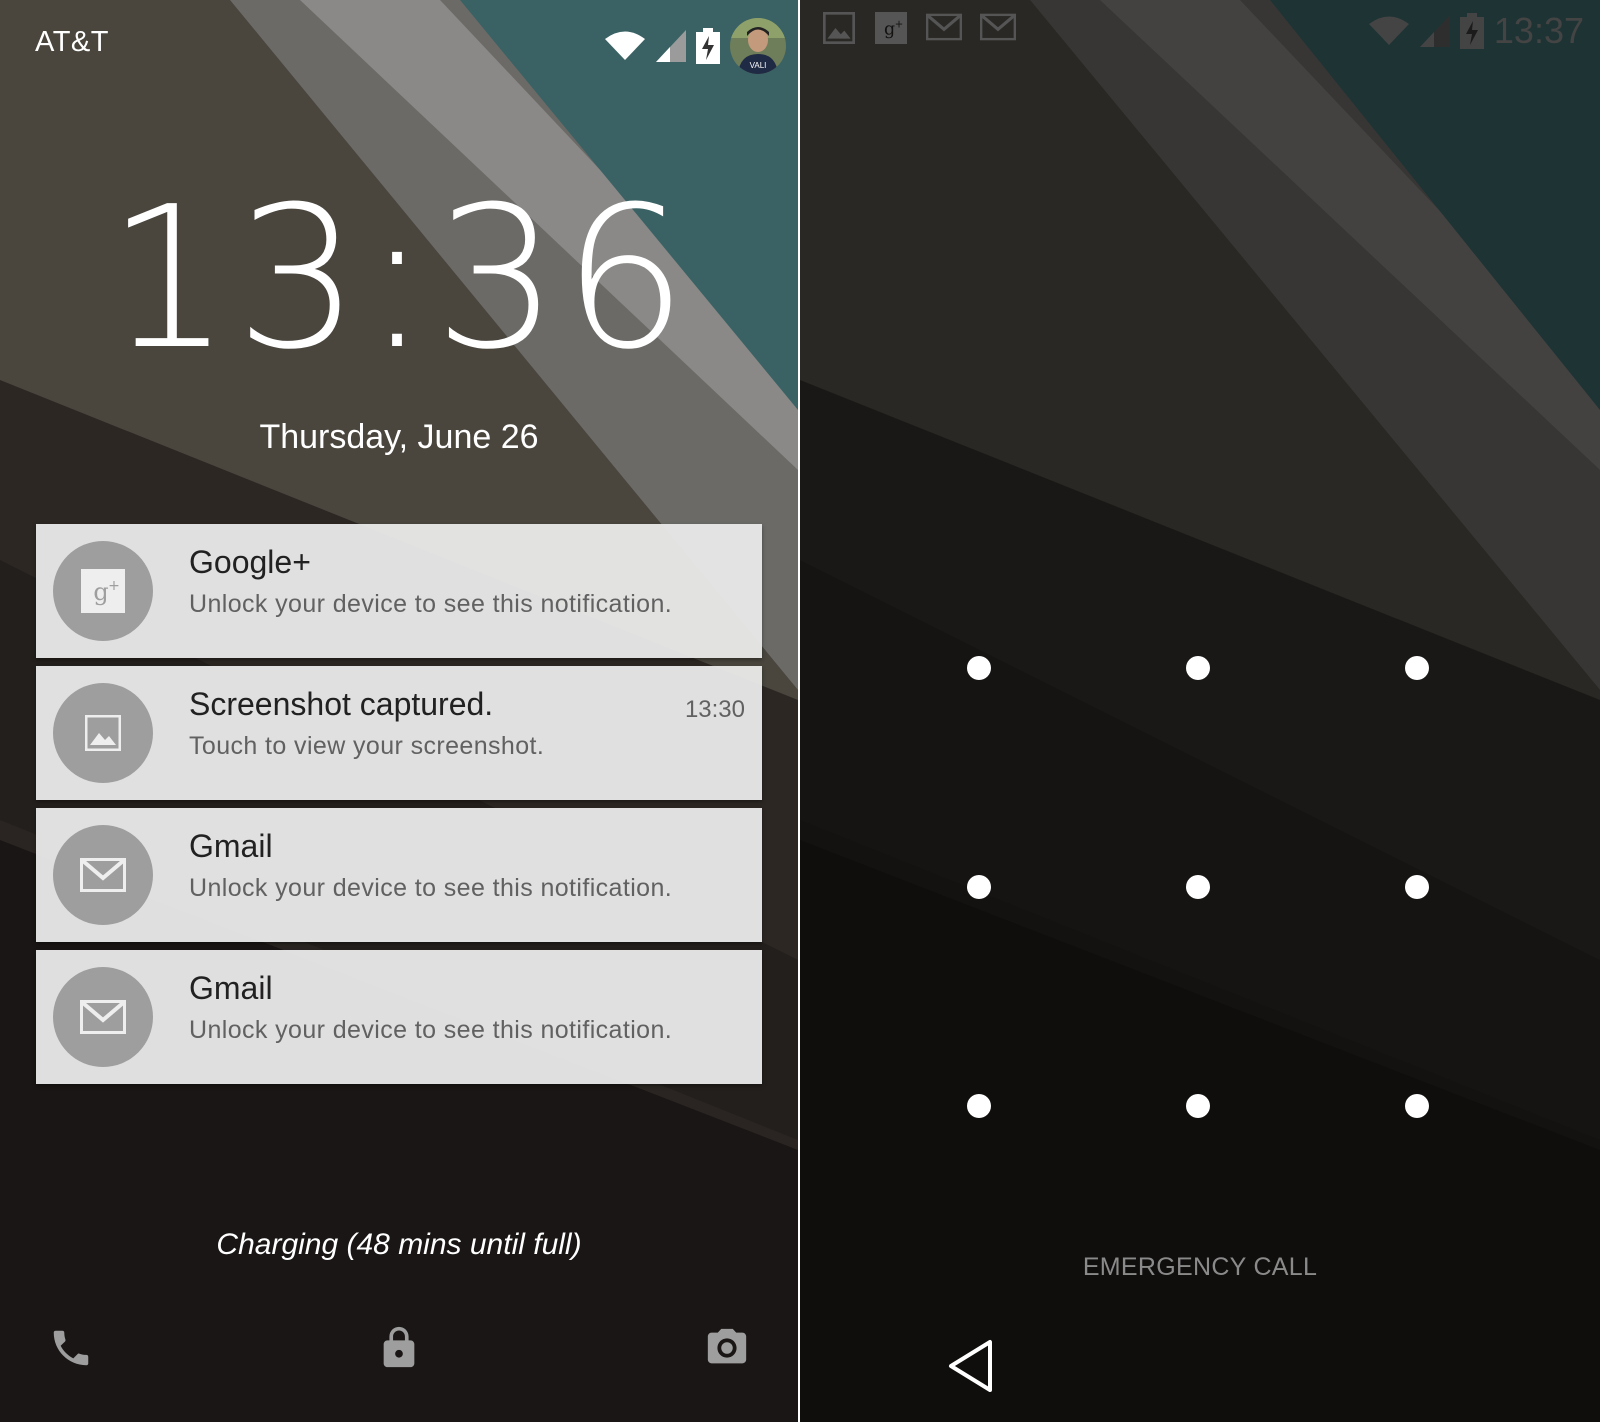  What do you see at coordinates (714, 709) in the screenshot?
I see `notification-time: 13:30` at bounding box center [714, 709].